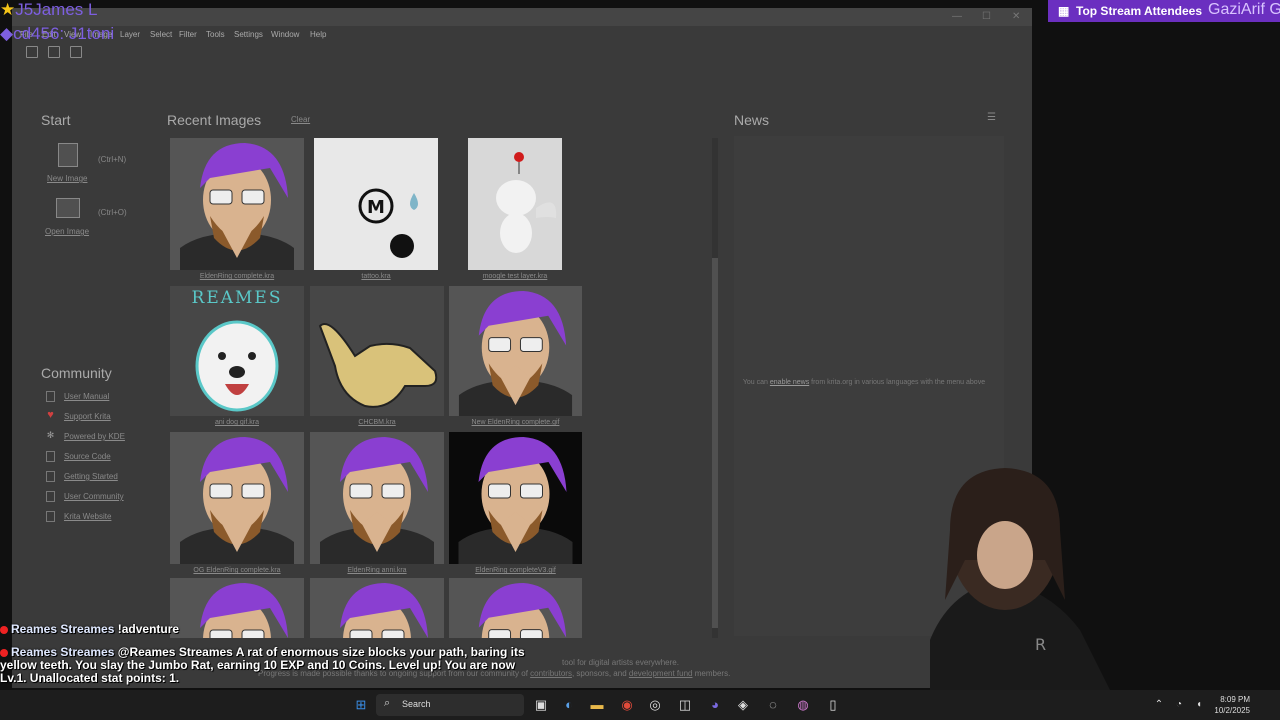  Describe the element at coordinates (655, 705) in the screenshot. I see `obs-icon: ◎` at that location.